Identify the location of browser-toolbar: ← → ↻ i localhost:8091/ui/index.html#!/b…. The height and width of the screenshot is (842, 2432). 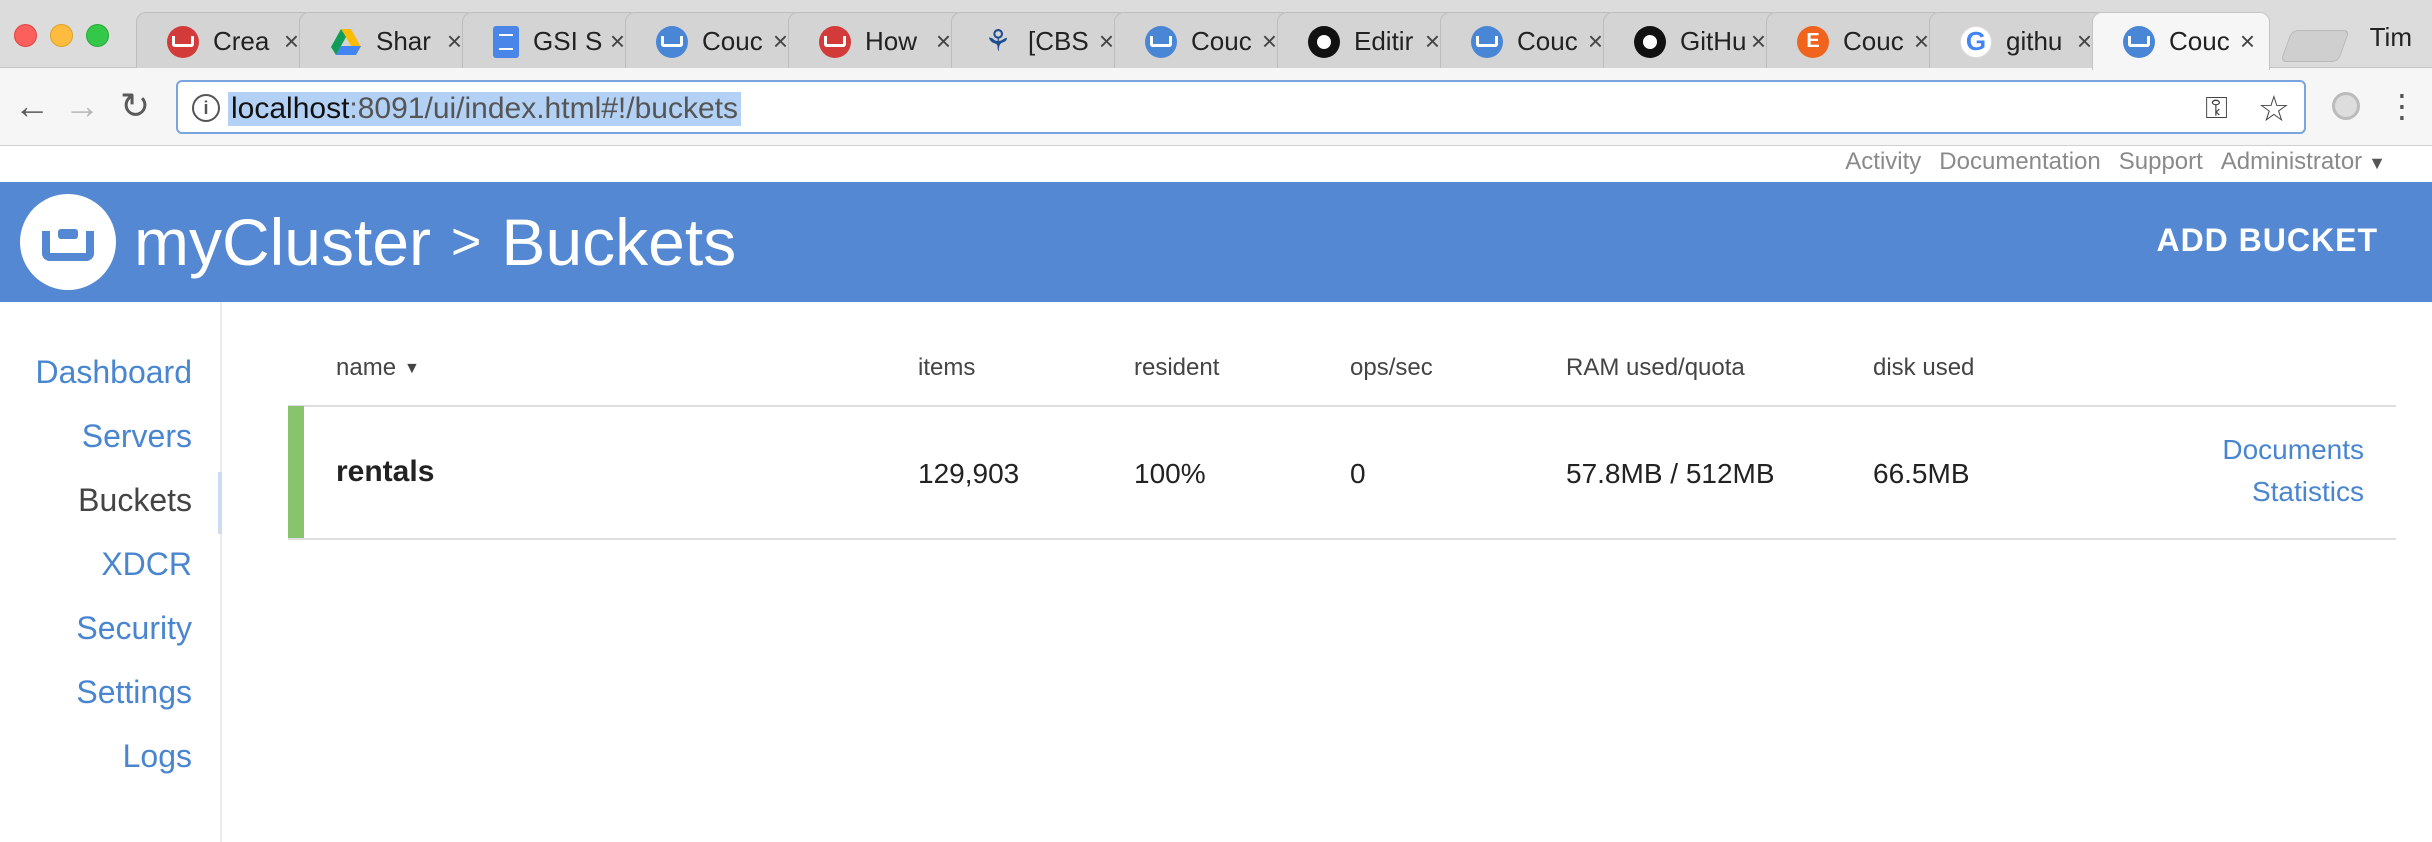
(1216, 107).